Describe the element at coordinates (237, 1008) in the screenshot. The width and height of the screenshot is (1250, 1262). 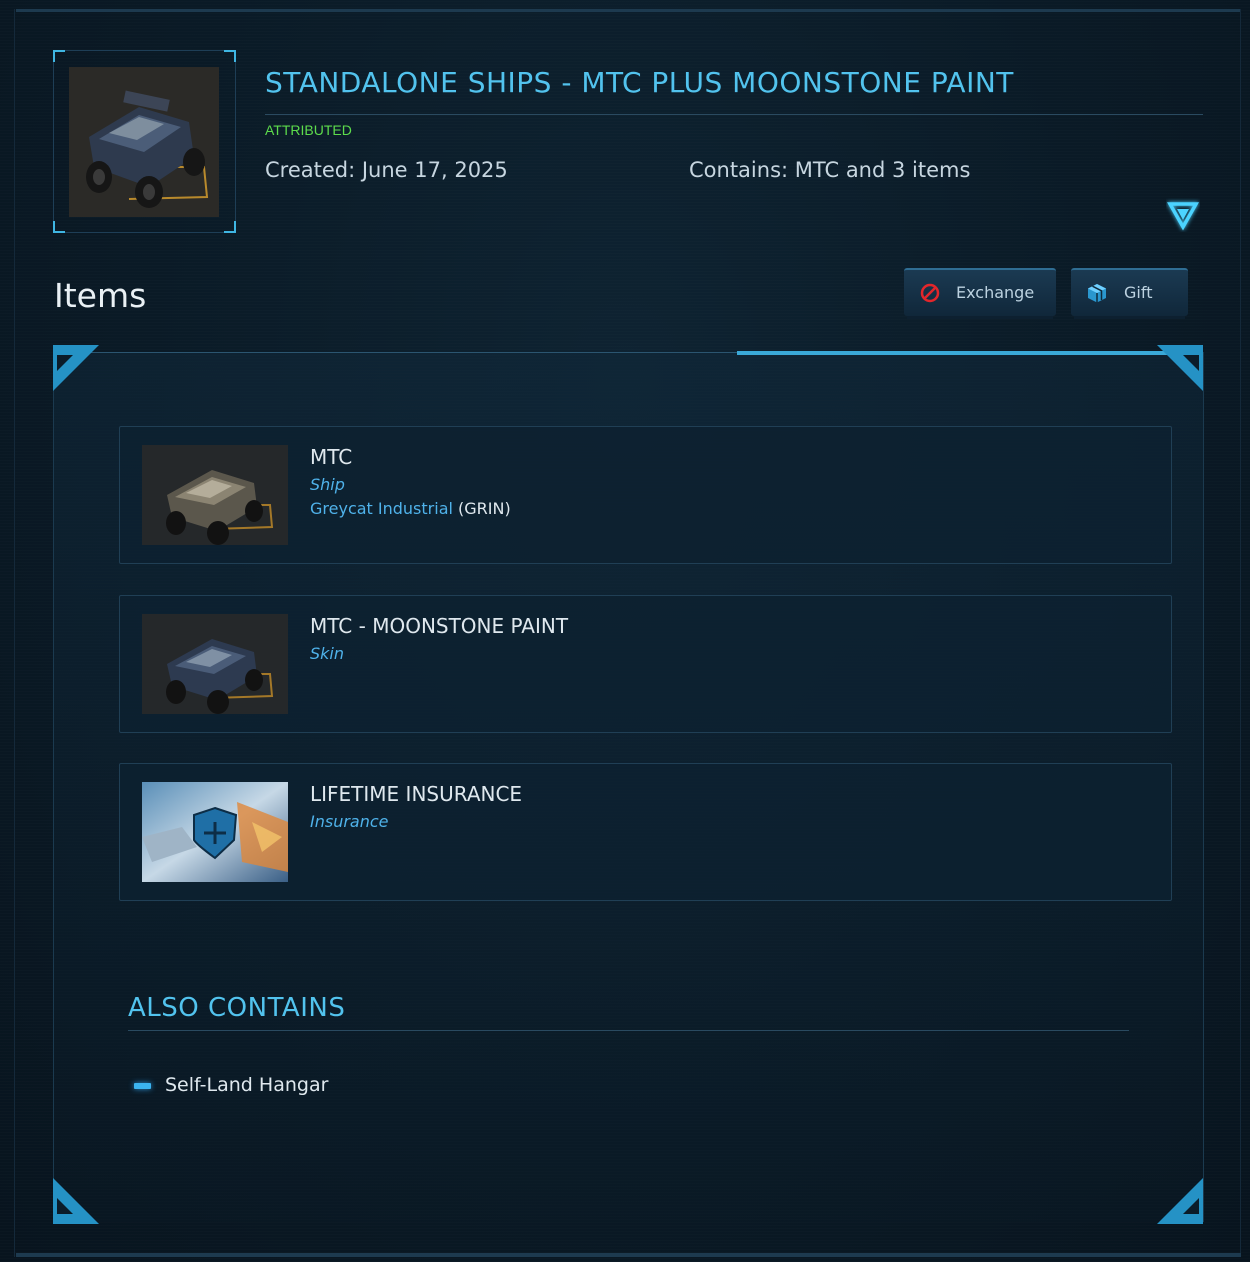
I see `also-contains-heading: ALSO CONTAINS` at that location.